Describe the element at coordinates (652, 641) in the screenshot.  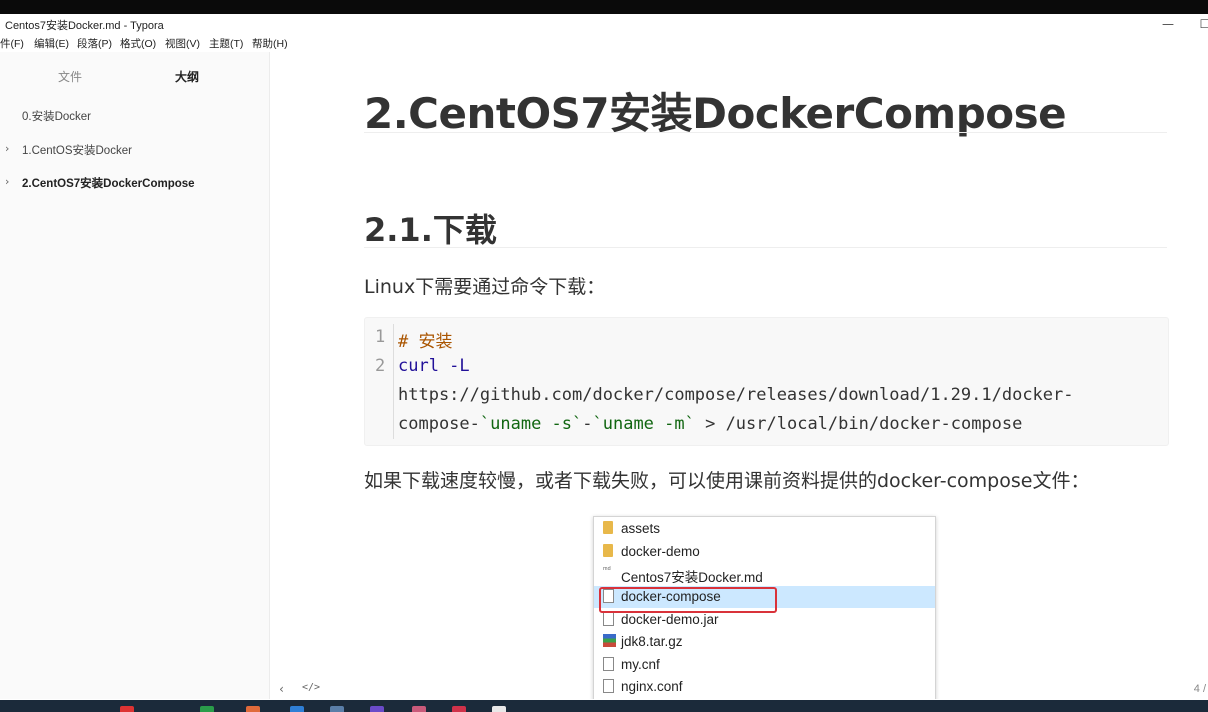
I see `file-name: jdk8.tar.gz` at that location.